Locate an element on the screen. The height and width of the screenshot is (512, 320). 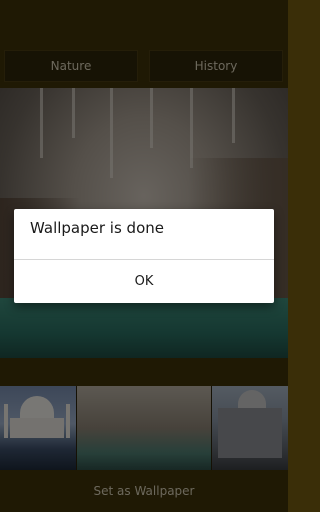
dialog-message: Wallpaper is done is located at coordinates (97, 228).